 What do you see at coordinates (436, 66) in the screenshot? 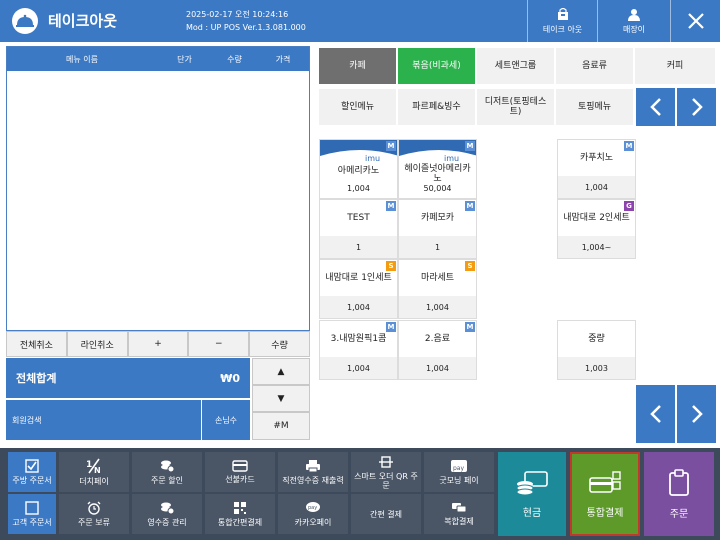
I see `category-stirfry: 볶음(비과세)` at bounding box center [436, 66].